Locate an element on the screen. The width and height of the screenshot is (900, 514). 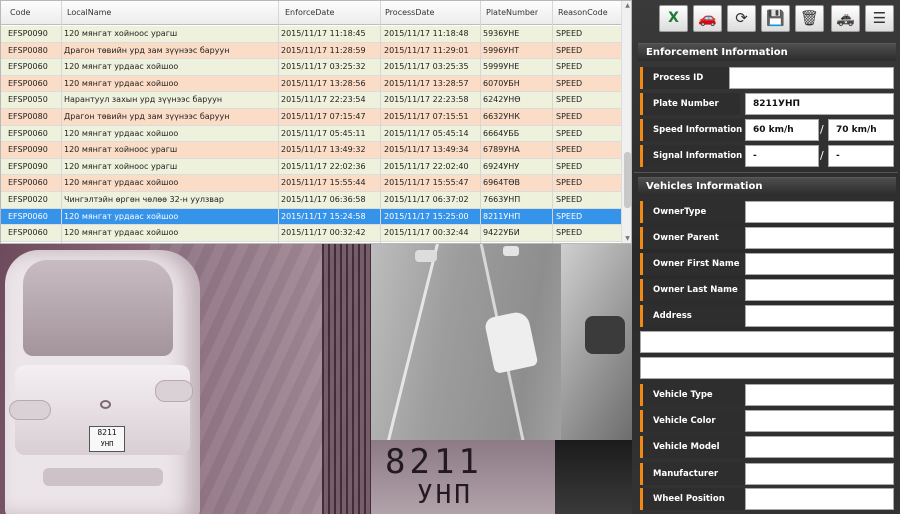
column-header-platenumber: PlateNumber is located at coordinates (512, 13).